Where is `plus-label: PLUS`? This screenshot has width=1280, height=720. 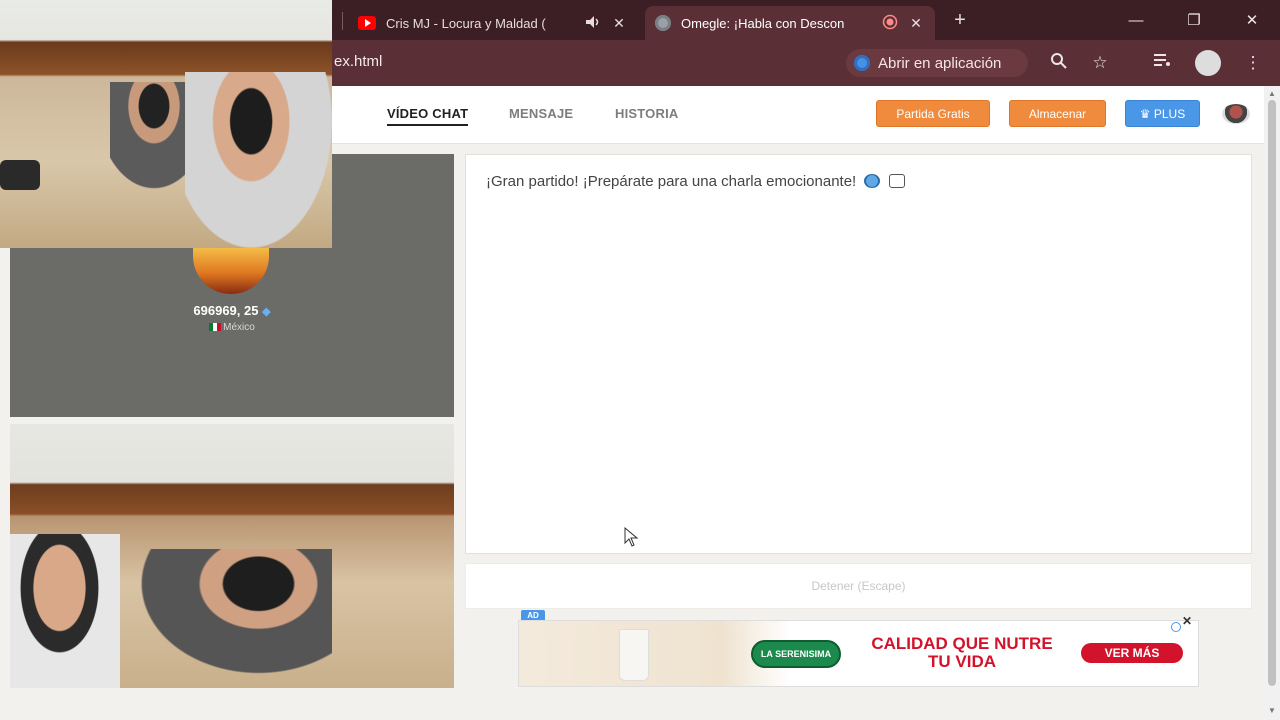 plus-label: PLUS is located at coordinates (1169, 114).